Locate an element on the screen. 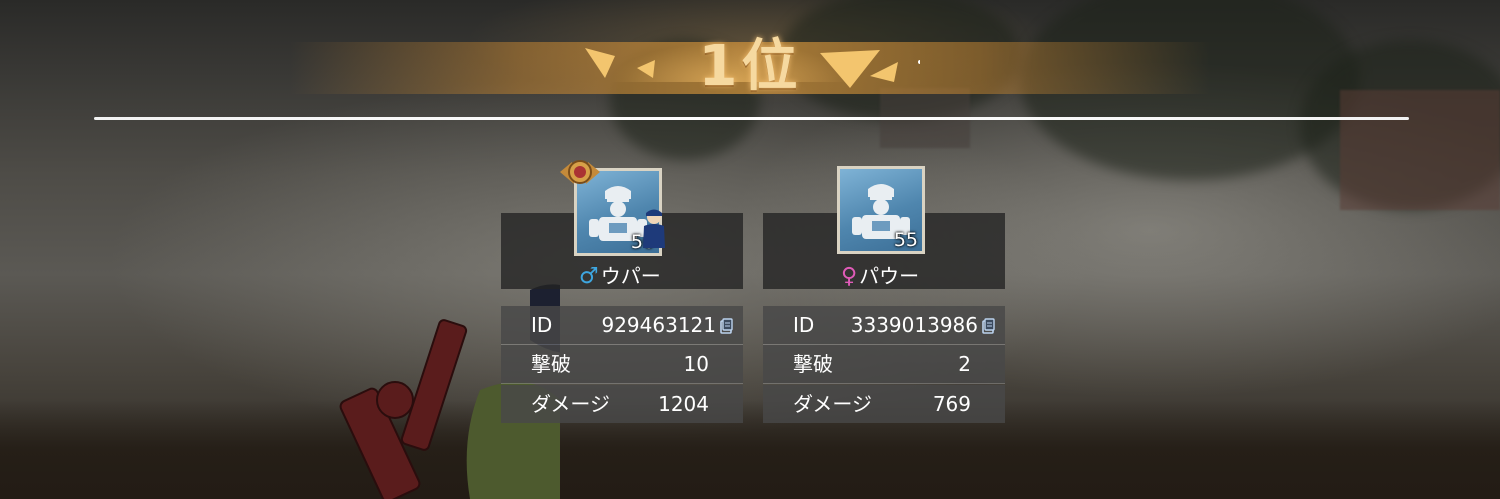 The width and height of the screenshot is (1500, 499). player-name-row: ♂ ウパー is located at coordinates (620, 276).